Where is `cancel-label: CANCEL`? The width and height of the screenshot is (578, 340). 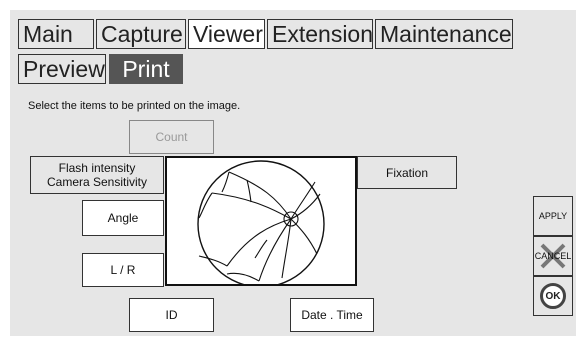
cancel-label: CANCEL is located at coordinates (553, 256).